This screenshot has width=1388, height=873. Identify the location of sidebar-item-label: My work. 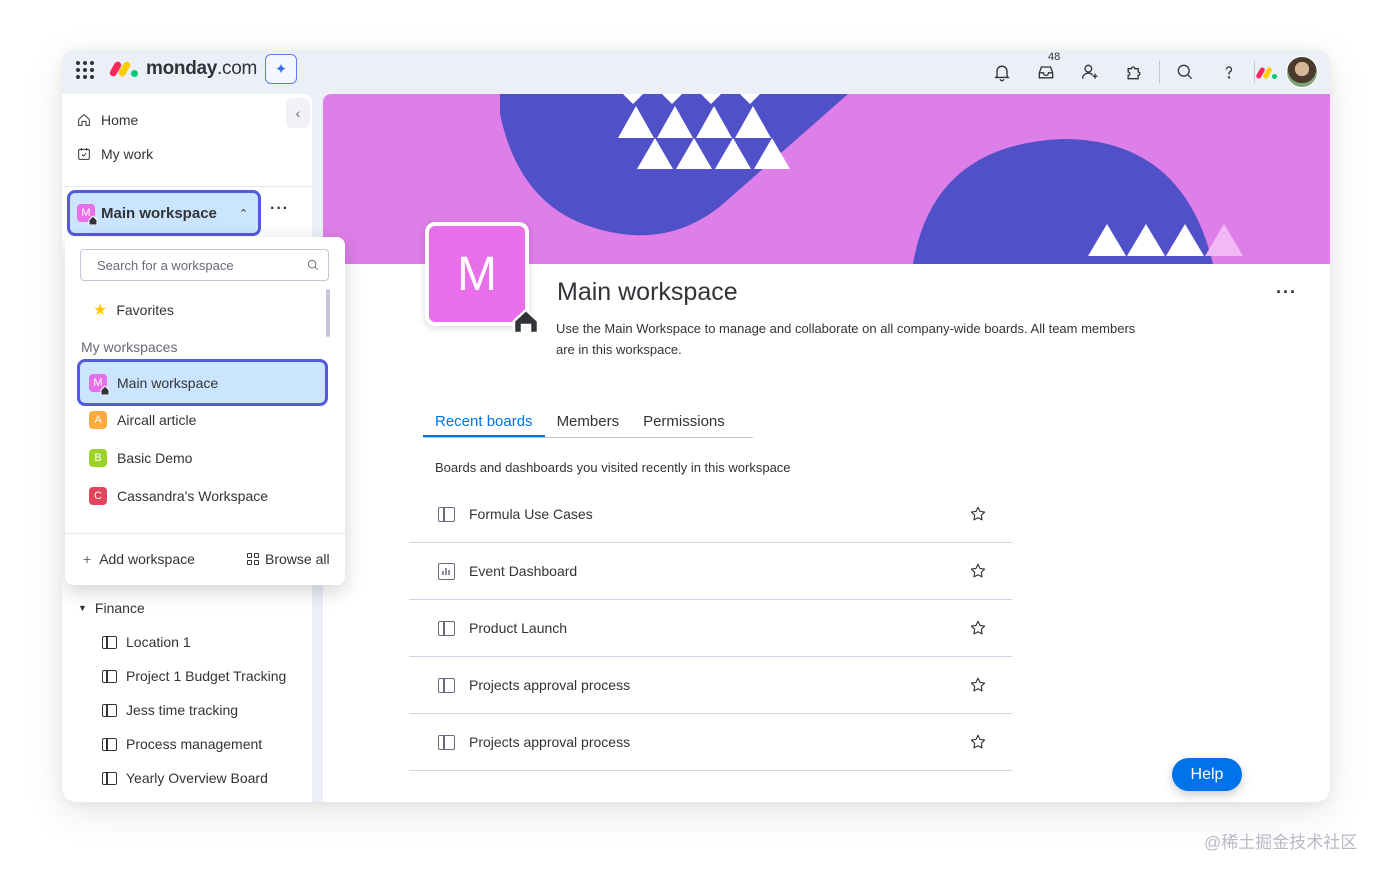
(127, 154).